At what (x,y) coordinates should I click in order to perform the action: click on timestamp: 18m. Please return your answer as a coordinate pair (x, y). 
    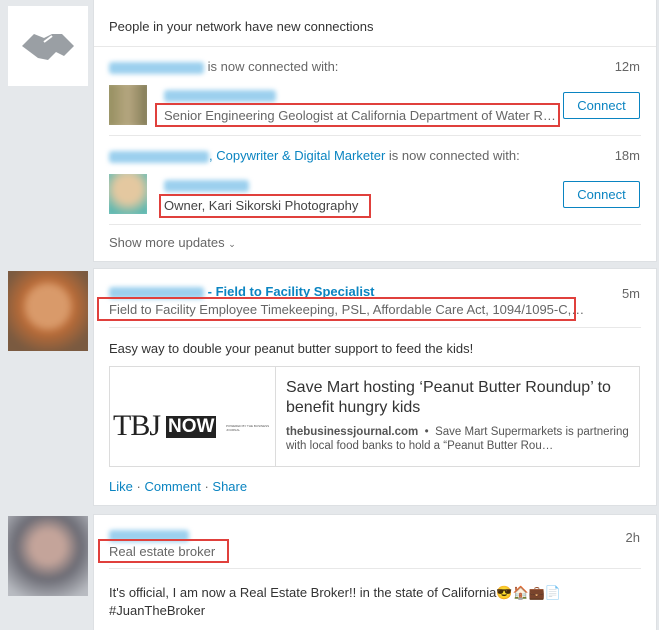
    Looking at the image, I should click on (627, 155).